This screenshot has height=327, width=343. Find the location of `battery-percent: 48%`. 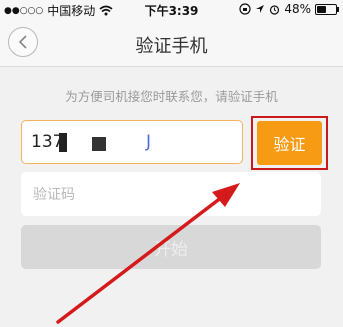

battery-percent: 48% is located at coordinates (297, 9).